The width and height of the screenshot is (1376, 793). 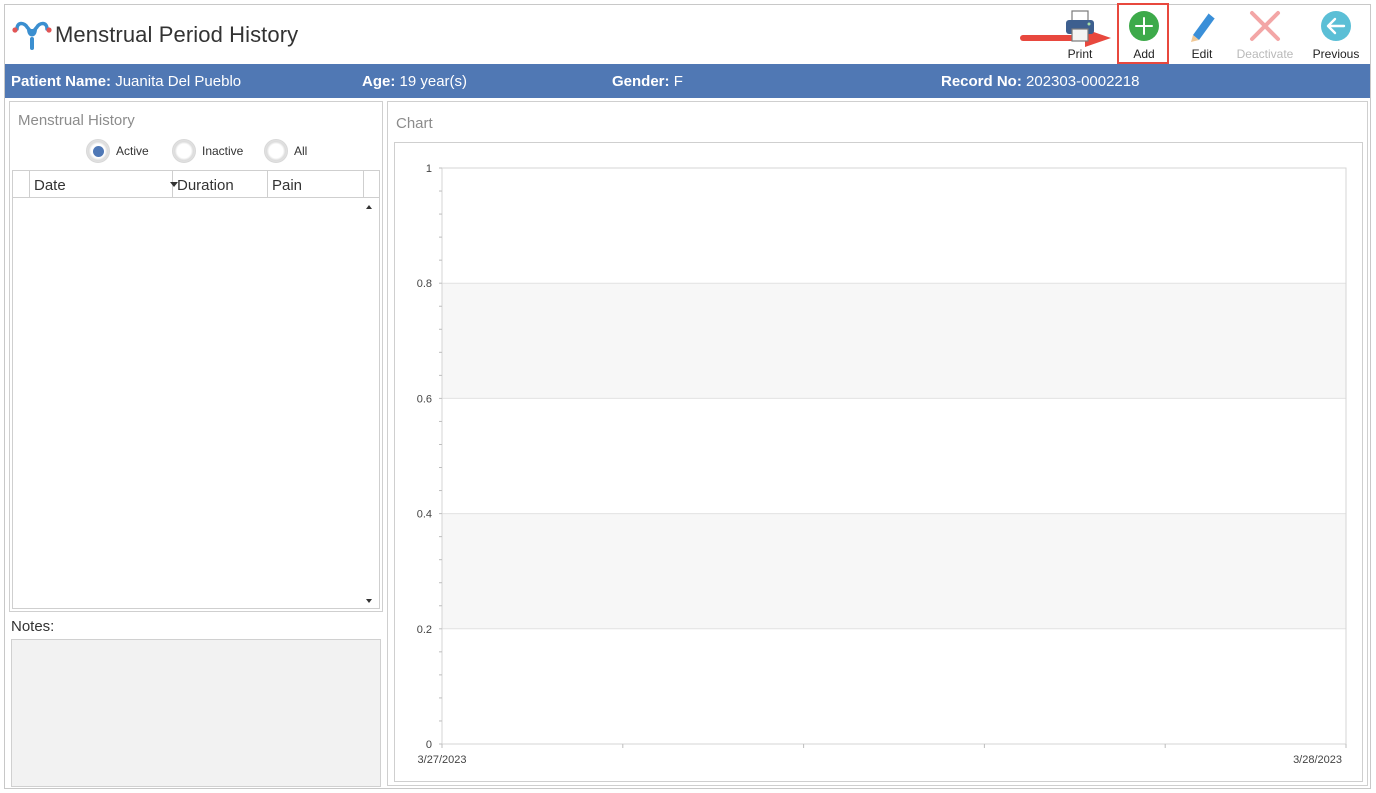 What do you see at coordinates (61, 81) in the screenshot?
I see `patient-name-label: Patient Name:` at bounding box center [61, 81].